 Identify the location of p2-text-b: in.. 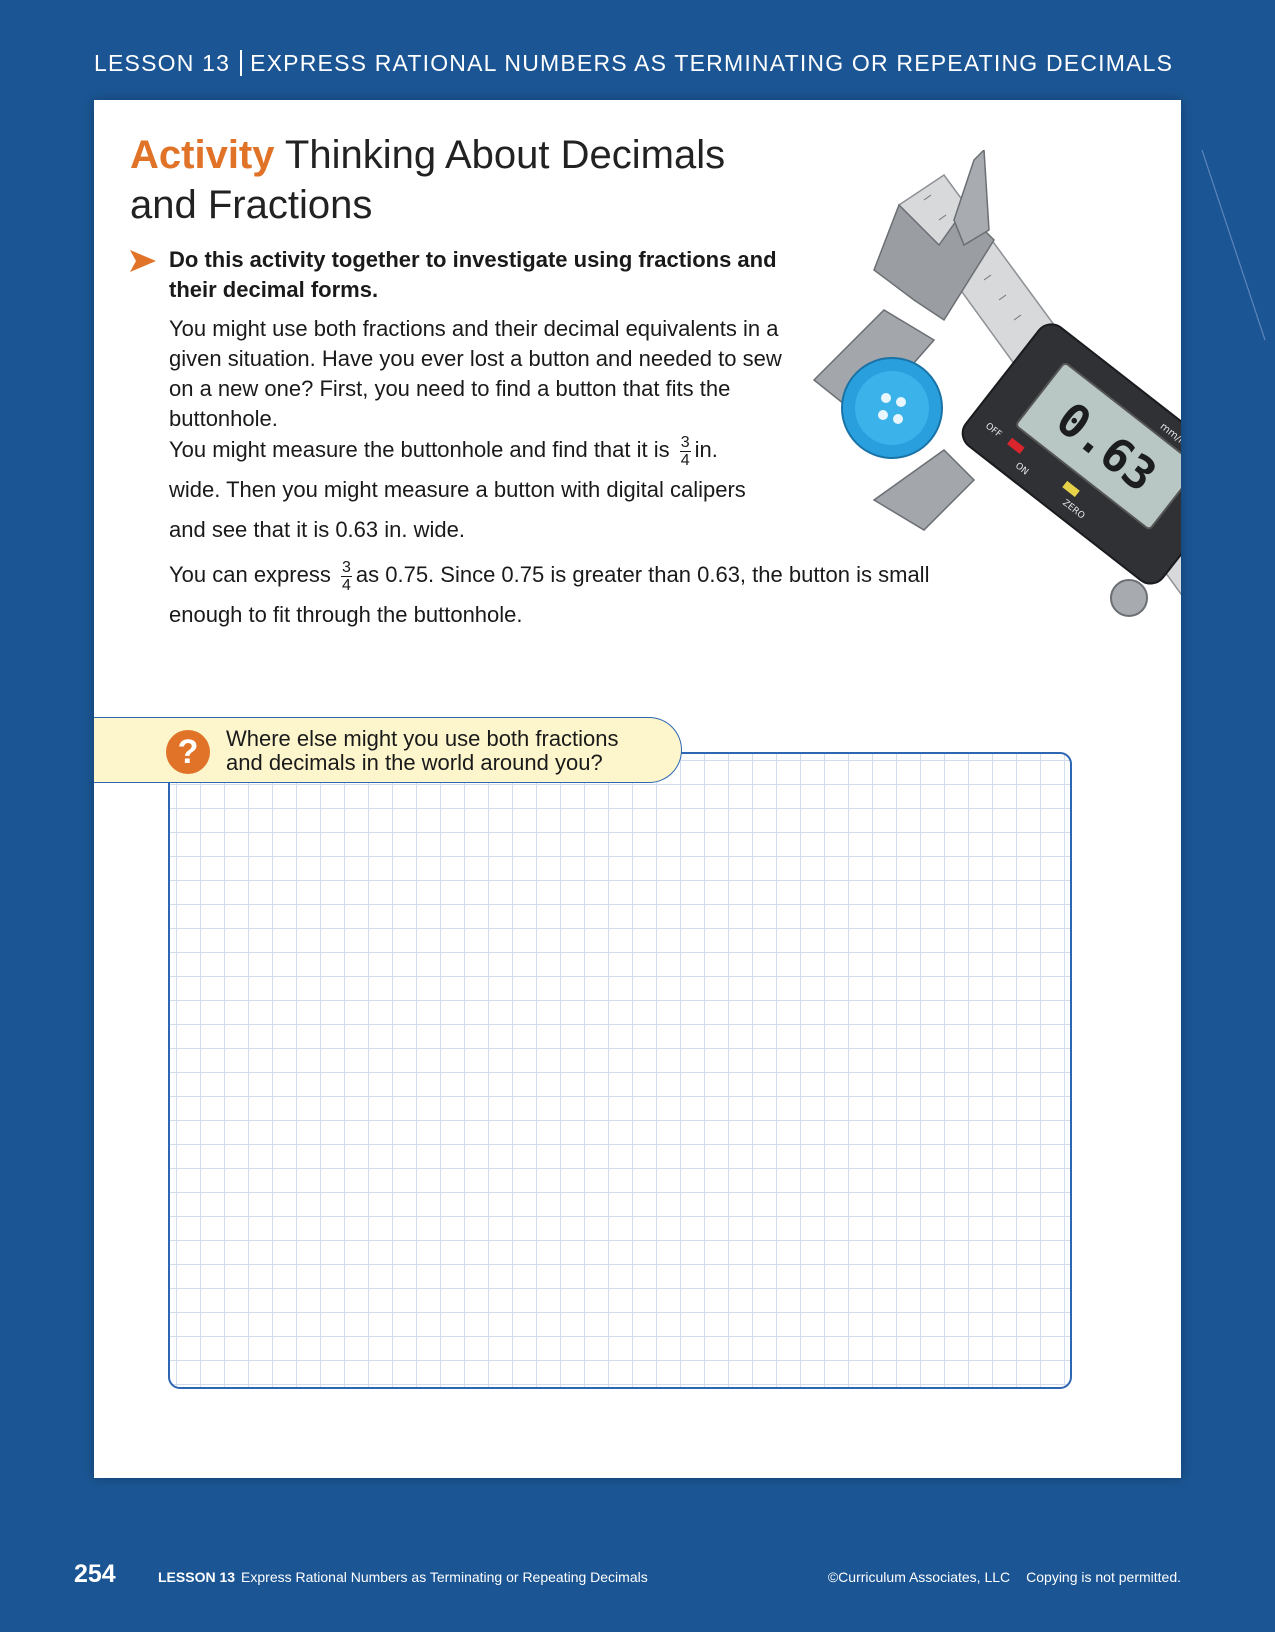
(706, 449).